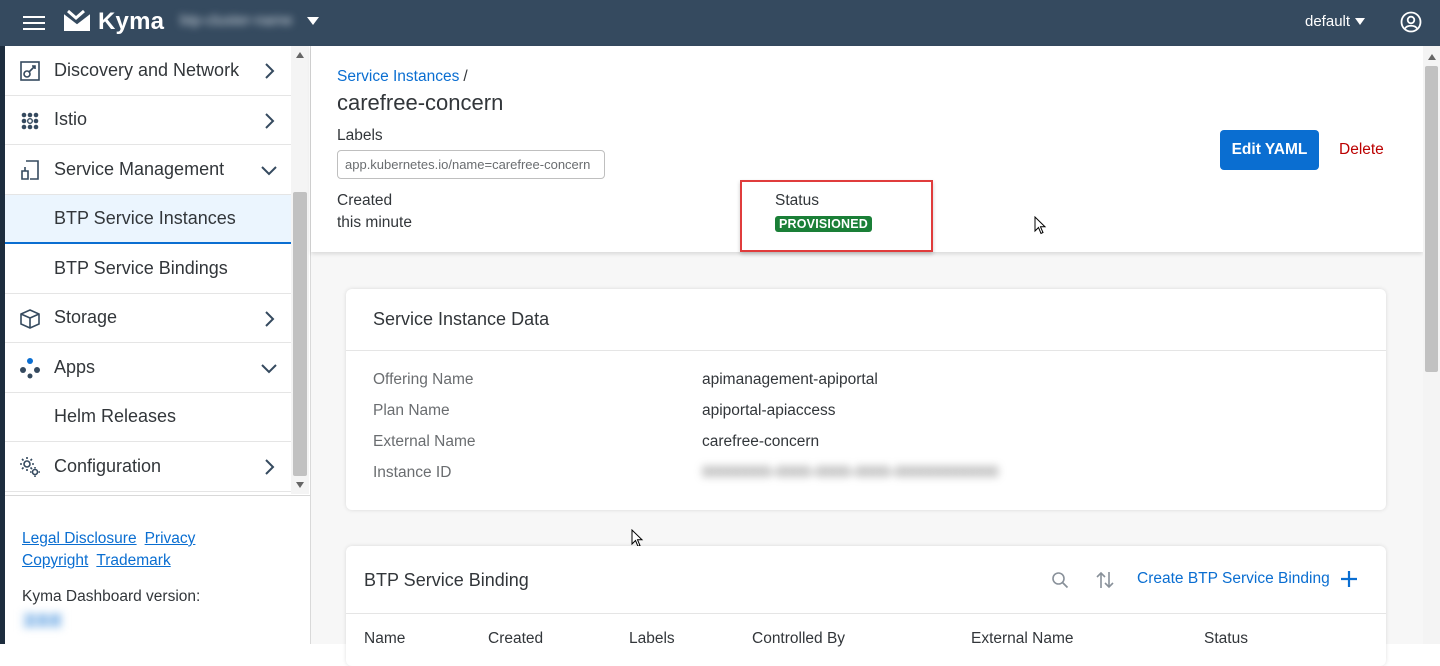 Image resolution: width=1440 pixels, height=666 pixels. What do you see at coordinates (424, 441) in the screenshot?
I see `external-name-label: External Name` at bounding box center [424, 441].